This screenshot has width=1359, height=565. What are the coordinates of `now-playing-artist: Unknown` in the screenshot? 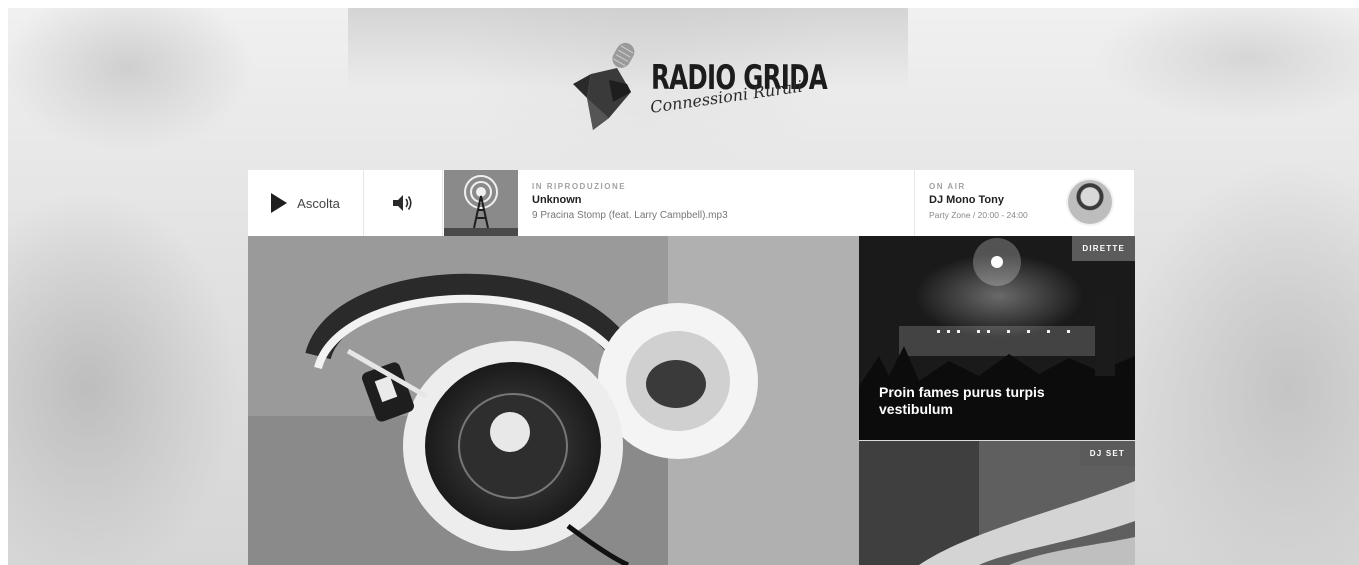 It's located at (557, 200).